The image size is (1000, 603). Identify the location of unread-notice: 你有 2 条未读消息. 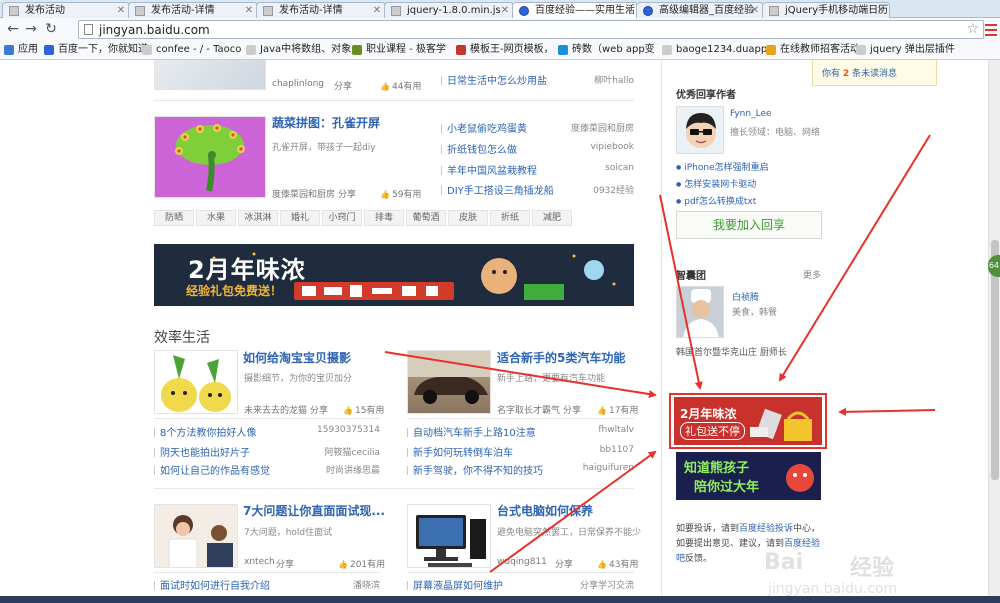
(874, 73).